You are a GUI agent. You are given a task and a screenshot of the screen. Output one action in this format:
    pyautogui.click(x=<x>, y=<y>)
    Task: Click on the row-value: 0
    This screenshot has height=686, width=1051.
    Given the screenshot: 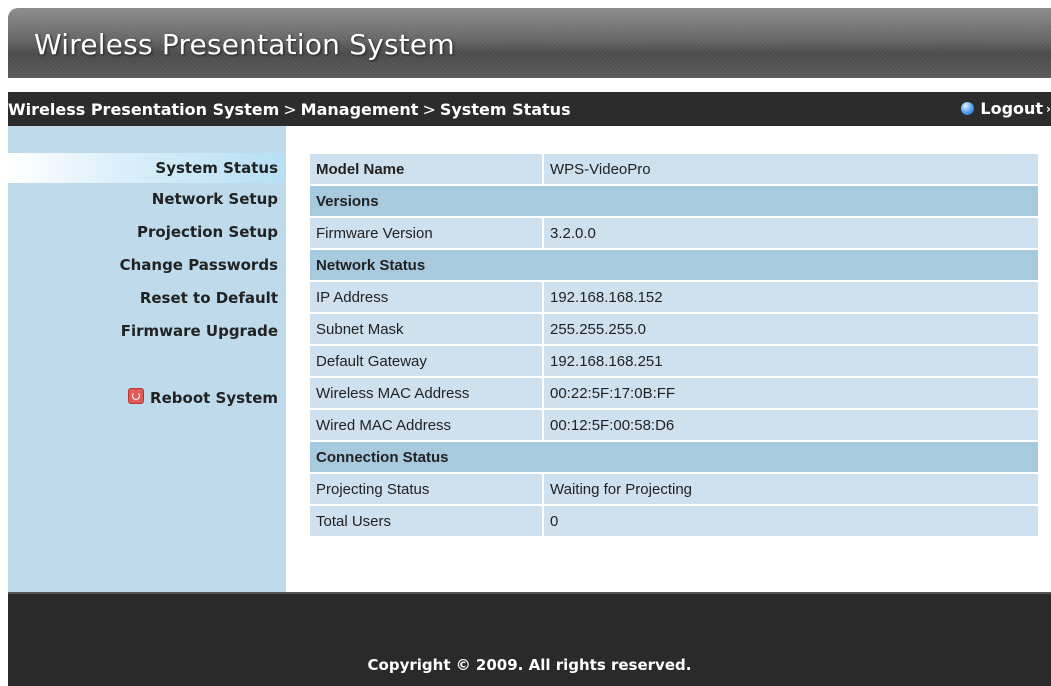 What is the action you would take?
    pyautogui.click(x=791, y=521)
    